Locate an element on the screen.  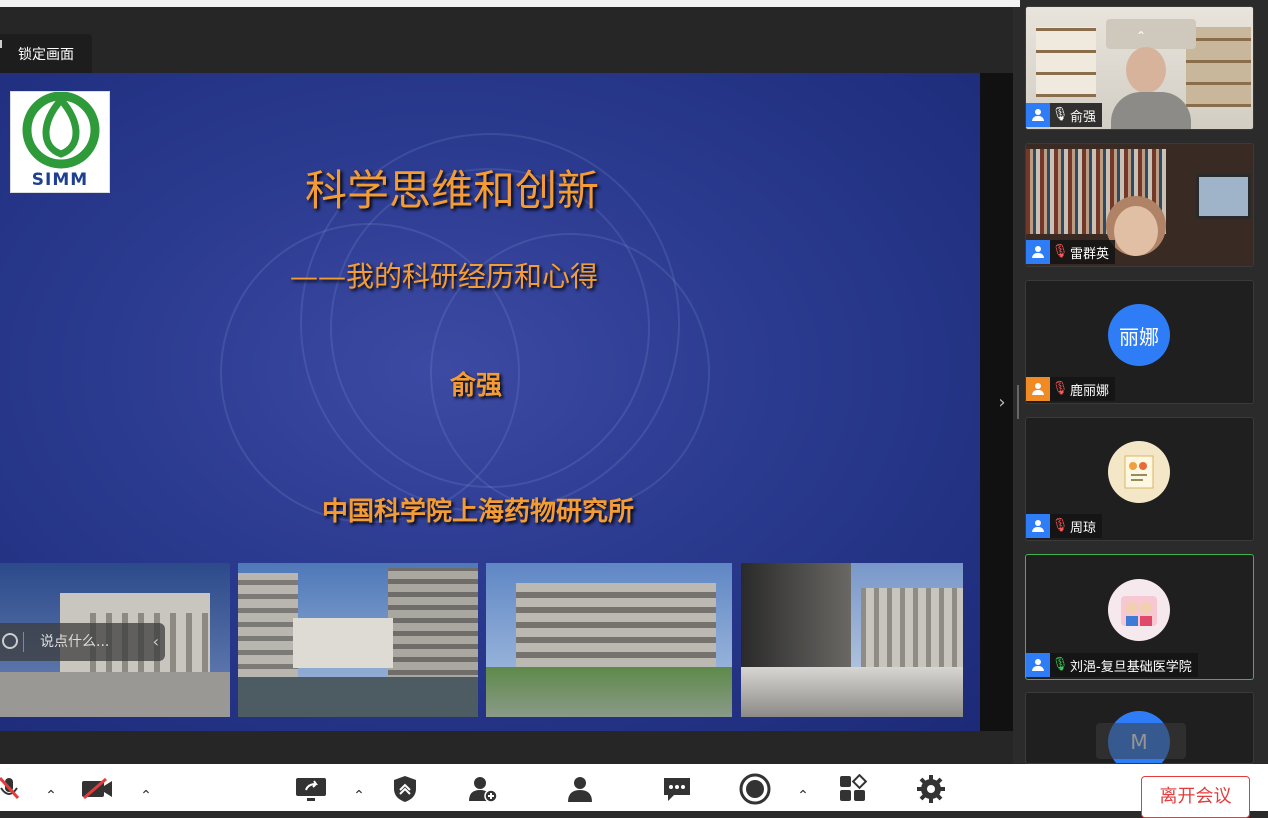
mic-muted-icon is located at coordinates (13, 789).